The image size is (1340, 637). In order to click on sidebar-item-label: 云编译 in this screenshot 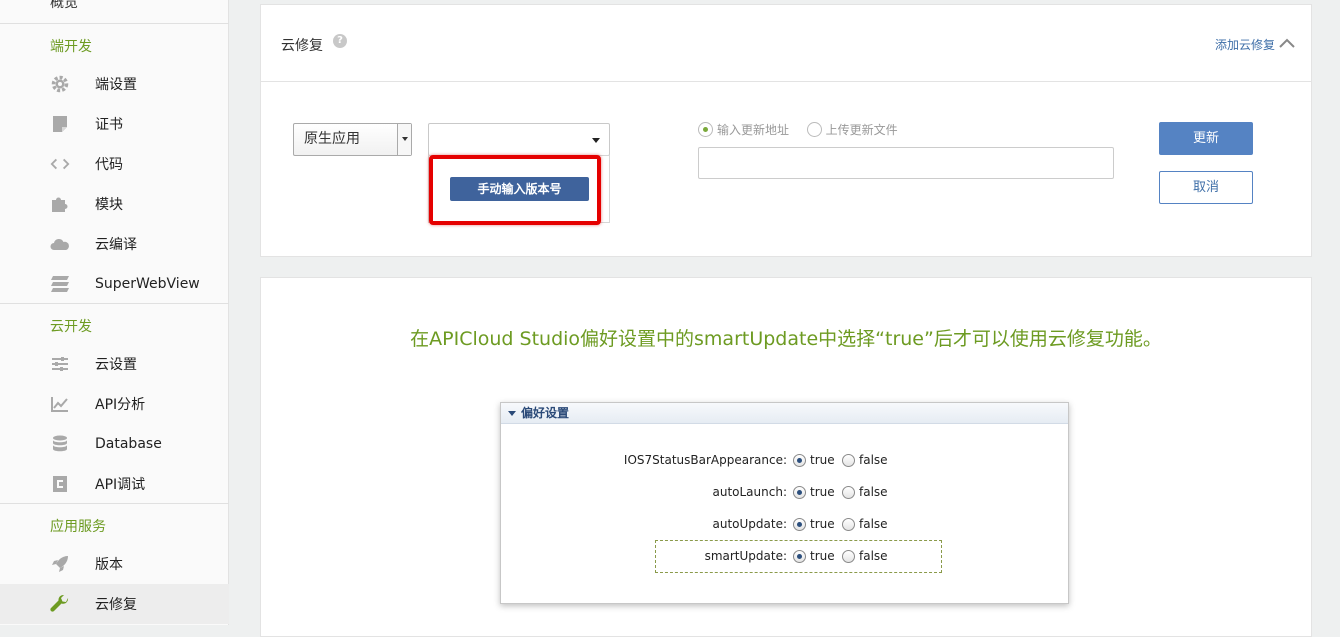, I will do `click(116, 245)`.